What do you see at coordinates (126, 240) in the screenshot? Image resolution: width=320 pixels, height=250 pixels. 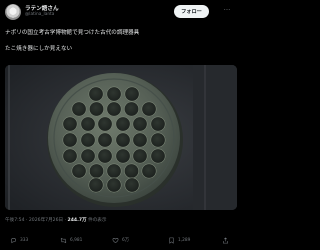 I see `like-count: 6万` at bounding box center [126, 240].